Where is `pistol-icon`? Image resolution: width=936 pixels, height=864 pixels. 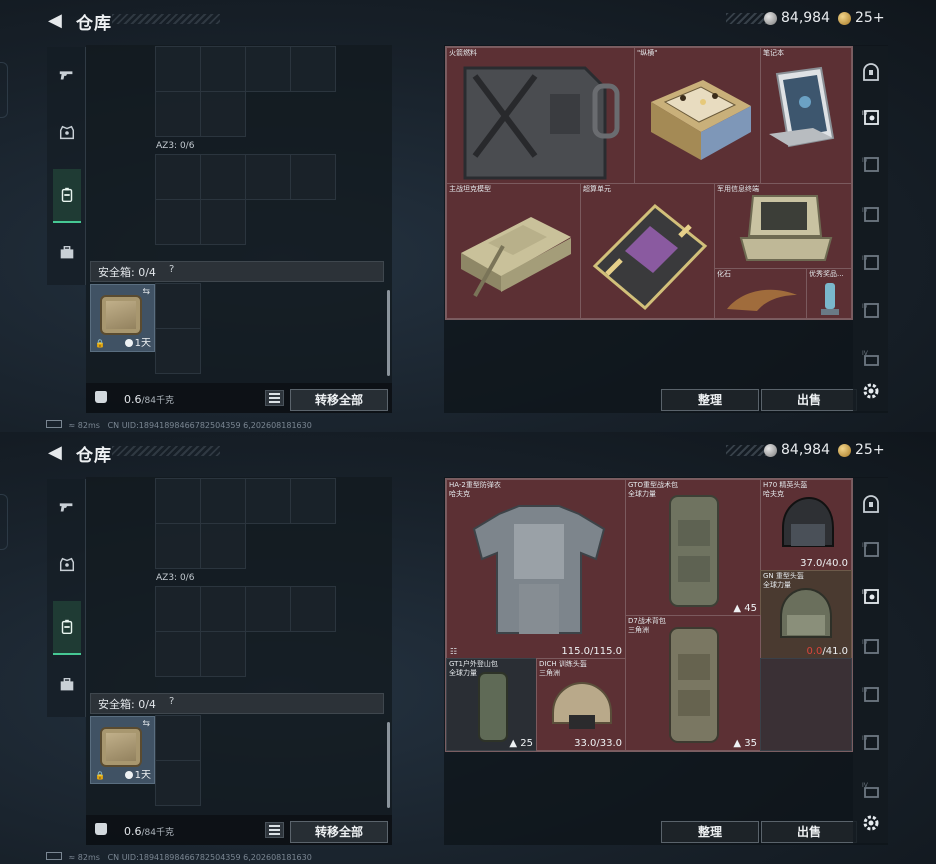
pistol-icon is located at coordinates (66, 75).